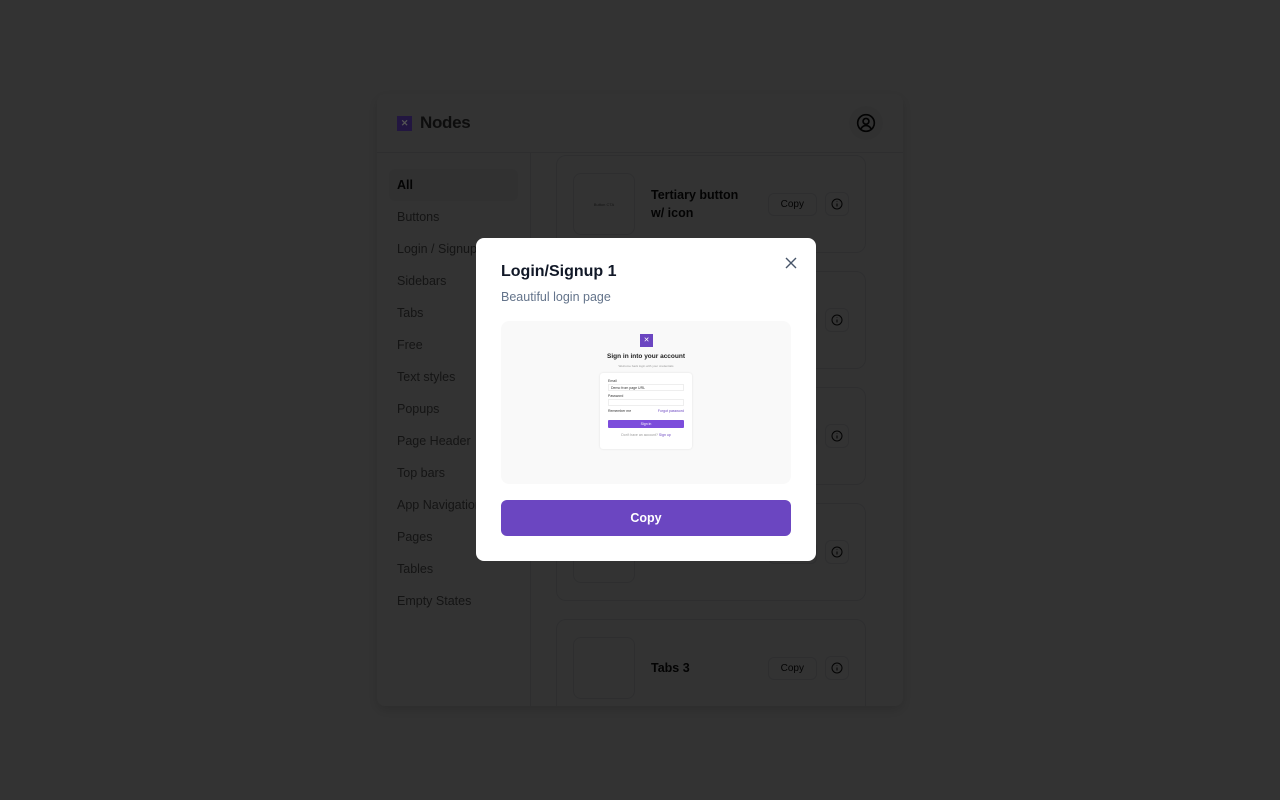  Describe the element at coordinates (620, 411) in the screenshot. I see `preview-remember: Remember me` at that location.